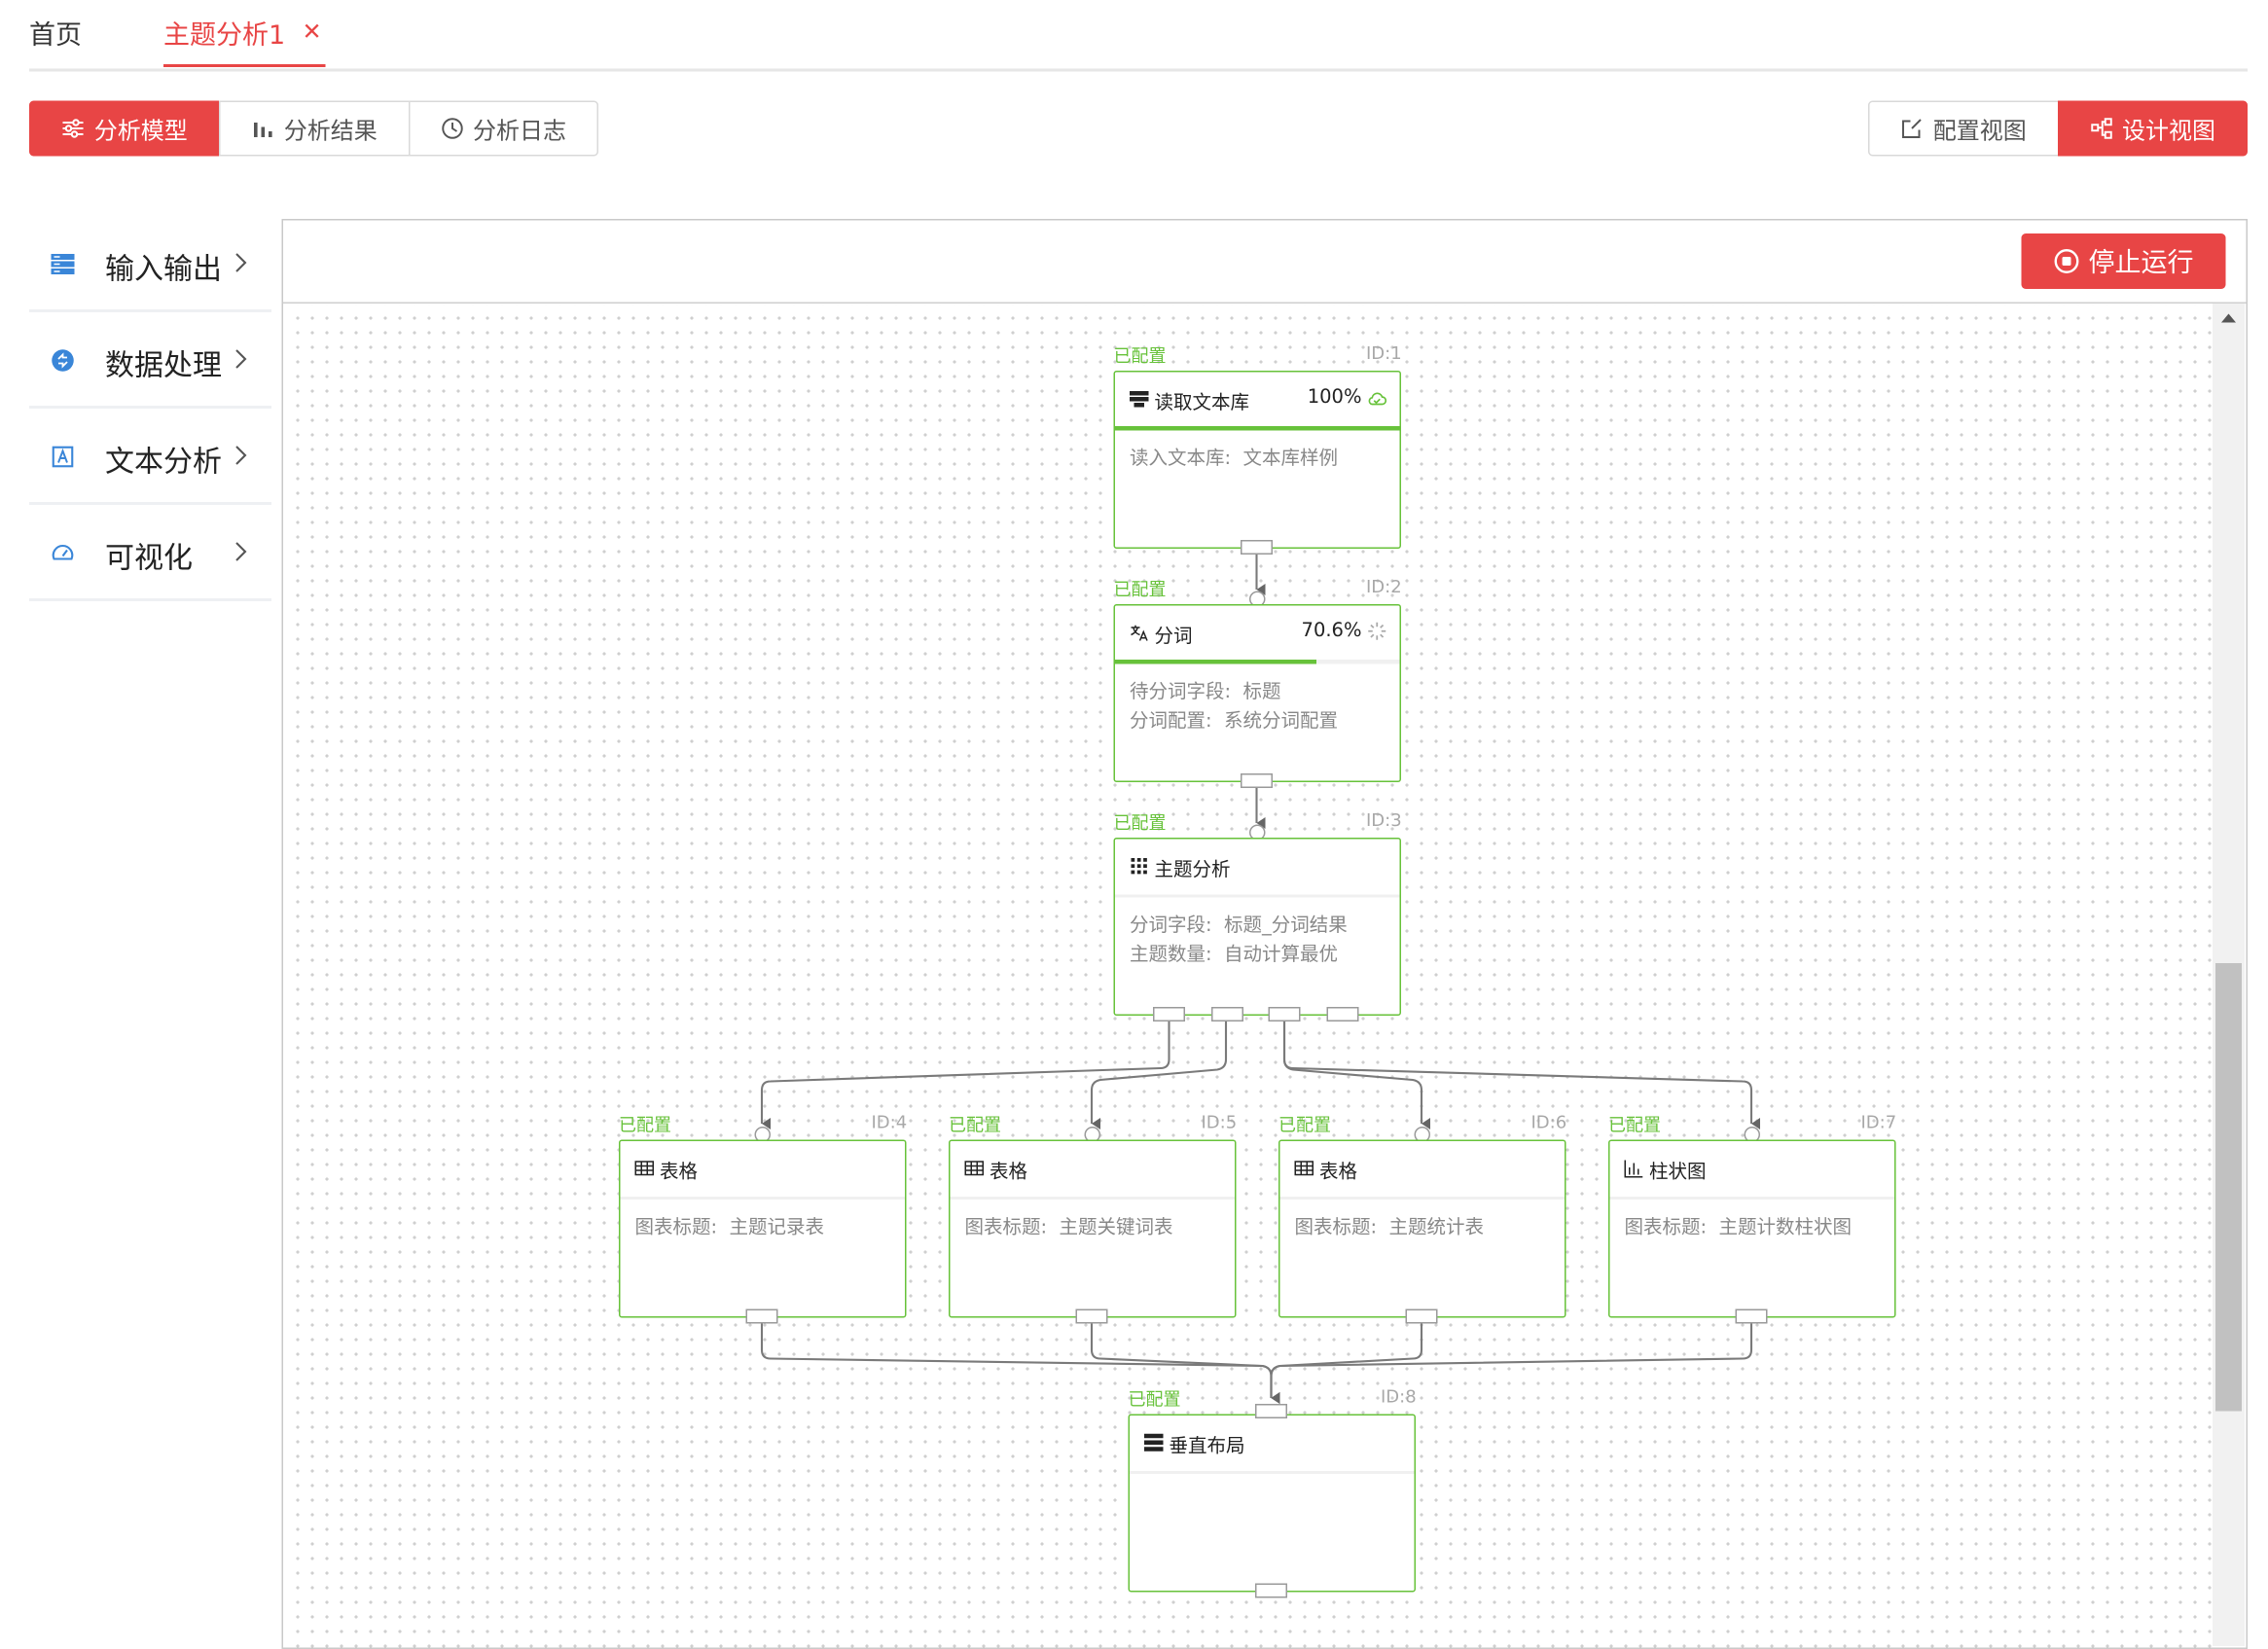 This screenshot has width=2268, height=1649. Describe the element at coordinates (729, 1228) in the screenshot. I see `node-config: 图表标题: 主题记录表` at that location.